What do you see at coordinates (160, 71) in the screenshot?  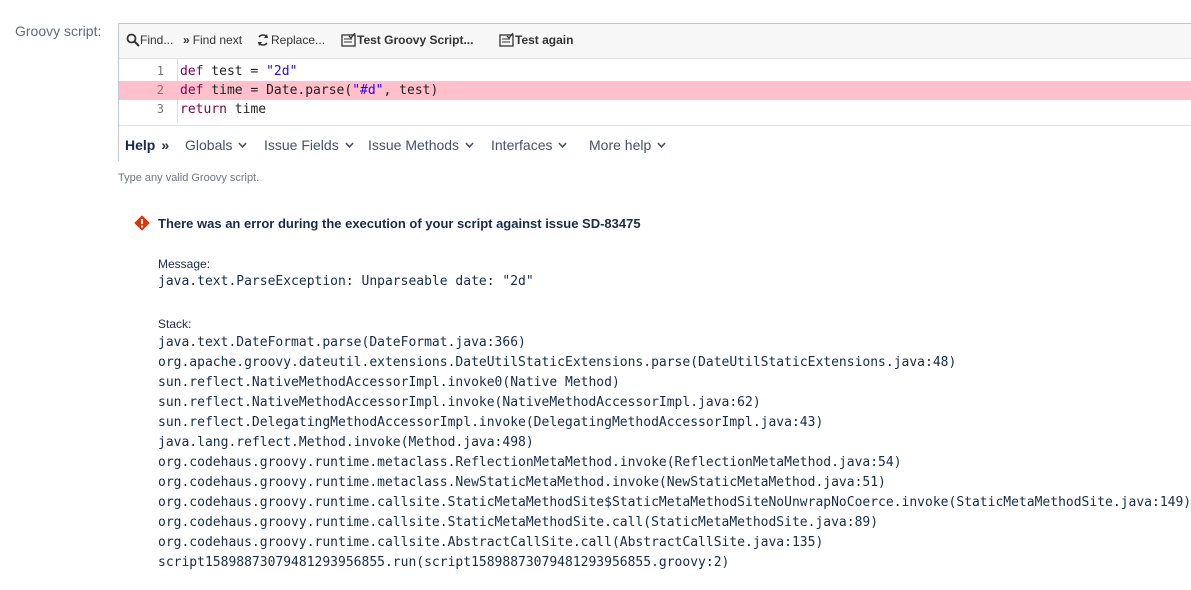 I see `line-number: 1` at bounding box center [160, 71].